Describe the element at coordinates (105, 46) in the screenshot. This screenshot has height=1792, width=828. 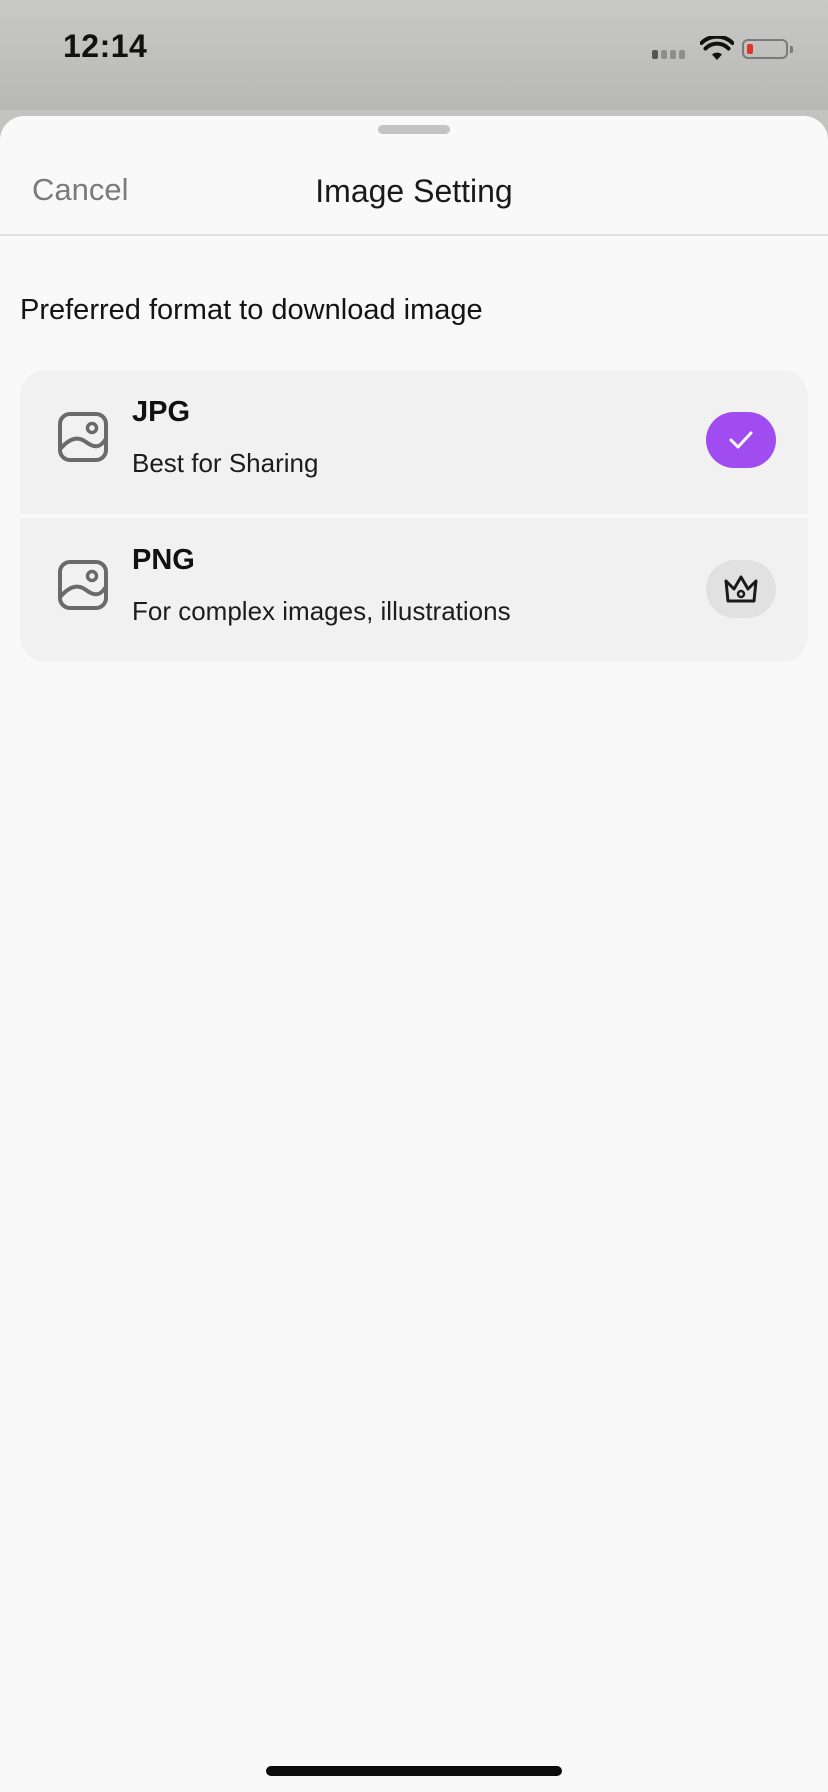
I see `status-time: 12:14` at that location.